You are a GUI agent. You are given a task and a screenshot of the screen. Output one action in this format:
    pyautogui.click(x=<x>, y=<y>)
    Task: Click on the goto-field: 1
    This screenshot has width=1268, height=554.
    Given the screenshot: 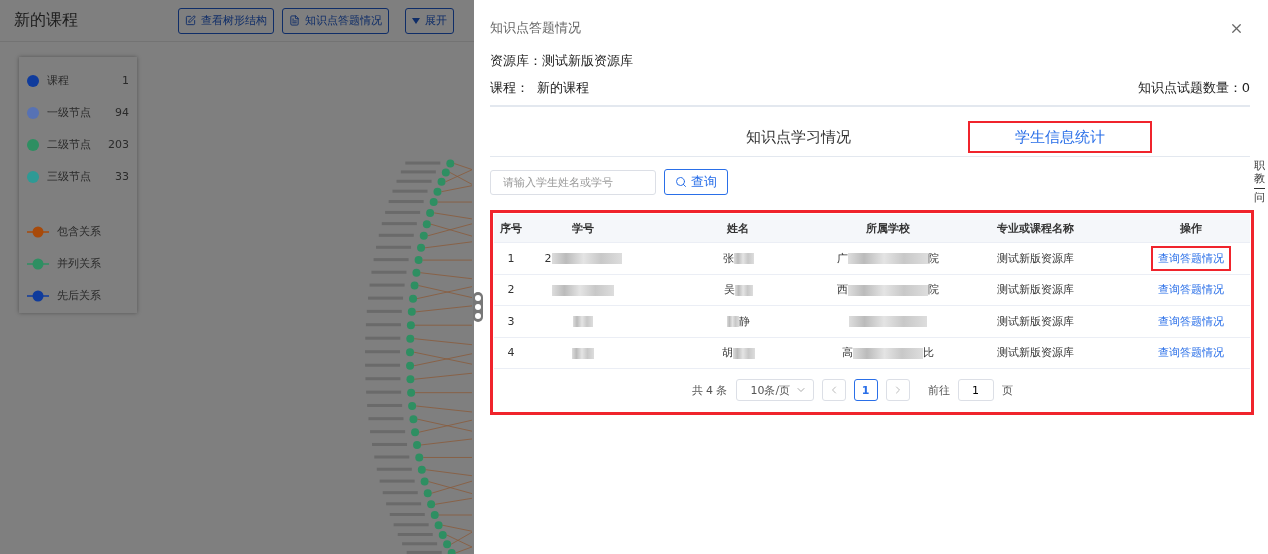 What is the action you would take?
    pyautogui.click(x=975, y=390)
    